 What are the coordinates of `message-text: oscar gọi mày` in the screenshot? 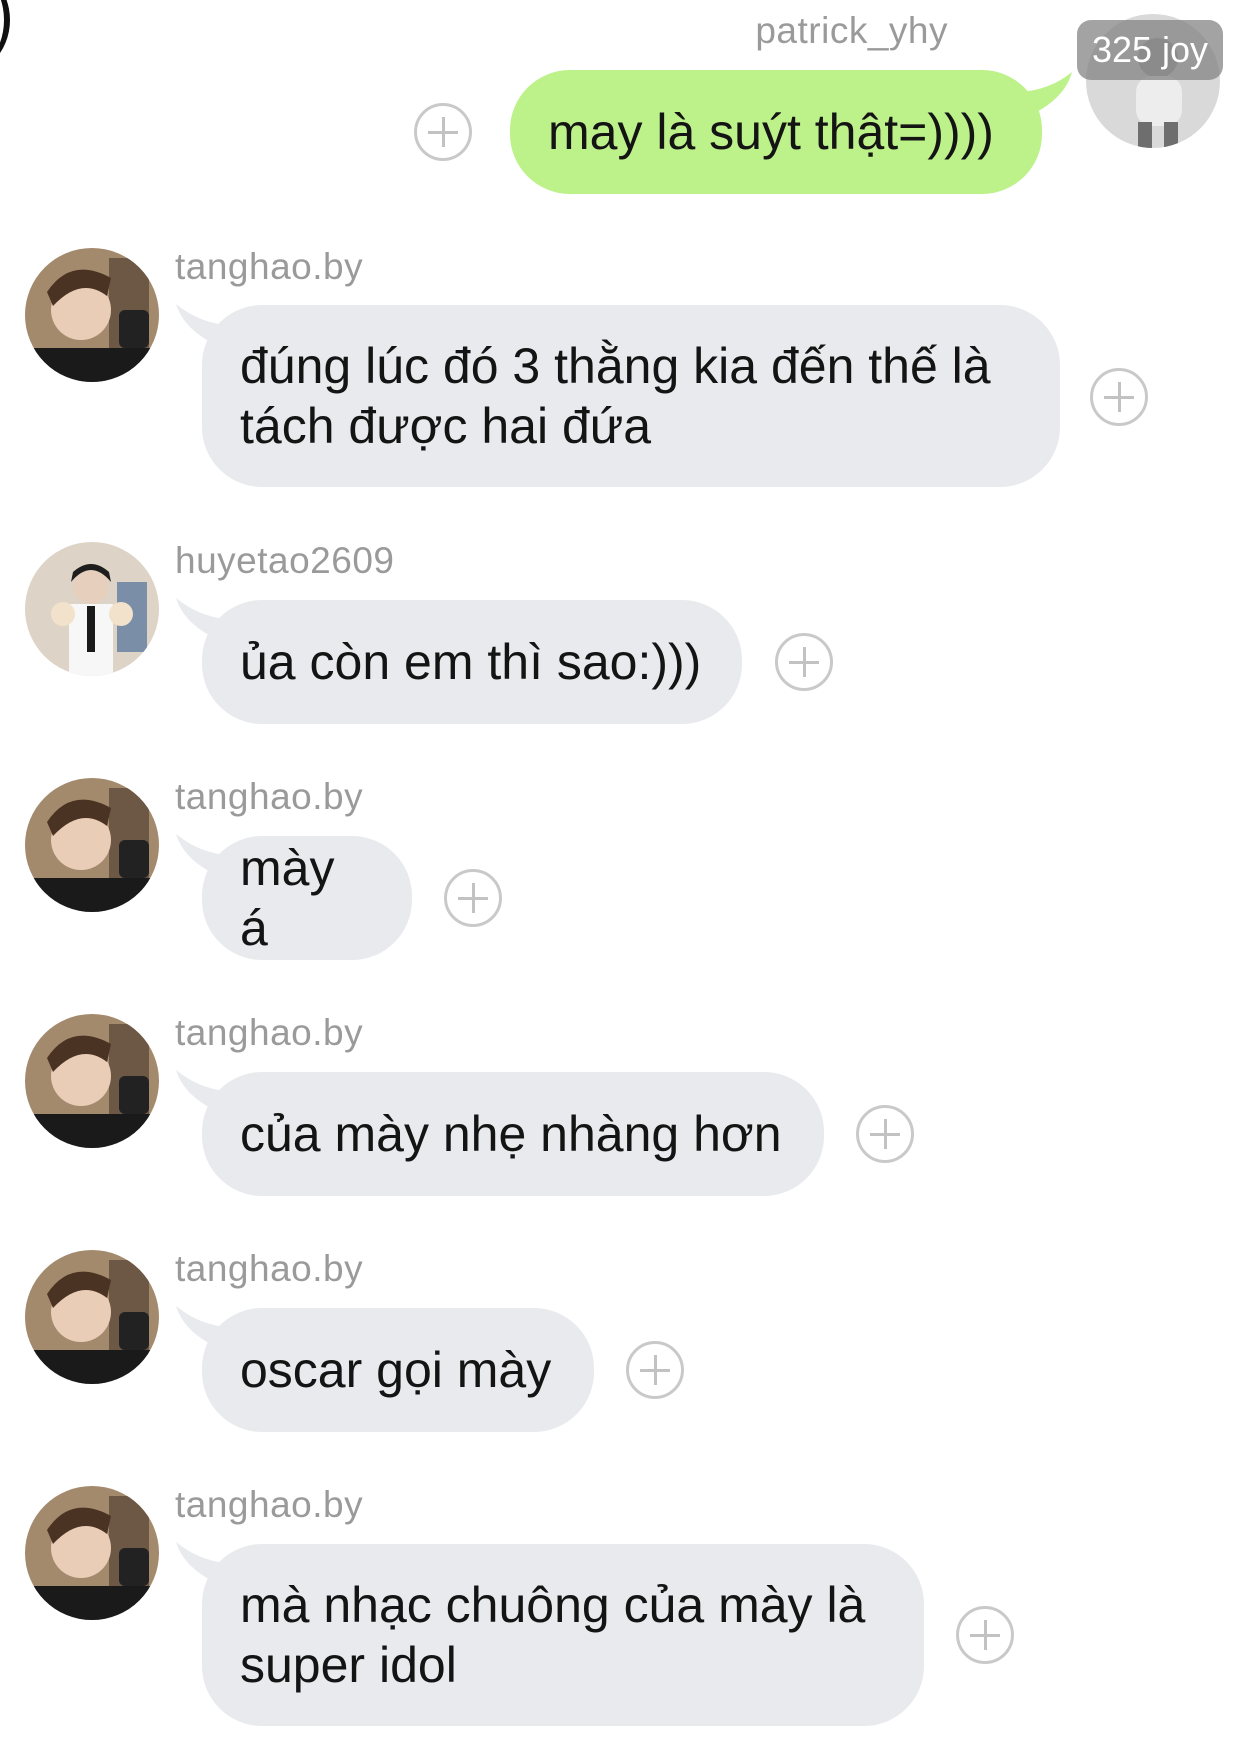 It's located at (396, 1370).